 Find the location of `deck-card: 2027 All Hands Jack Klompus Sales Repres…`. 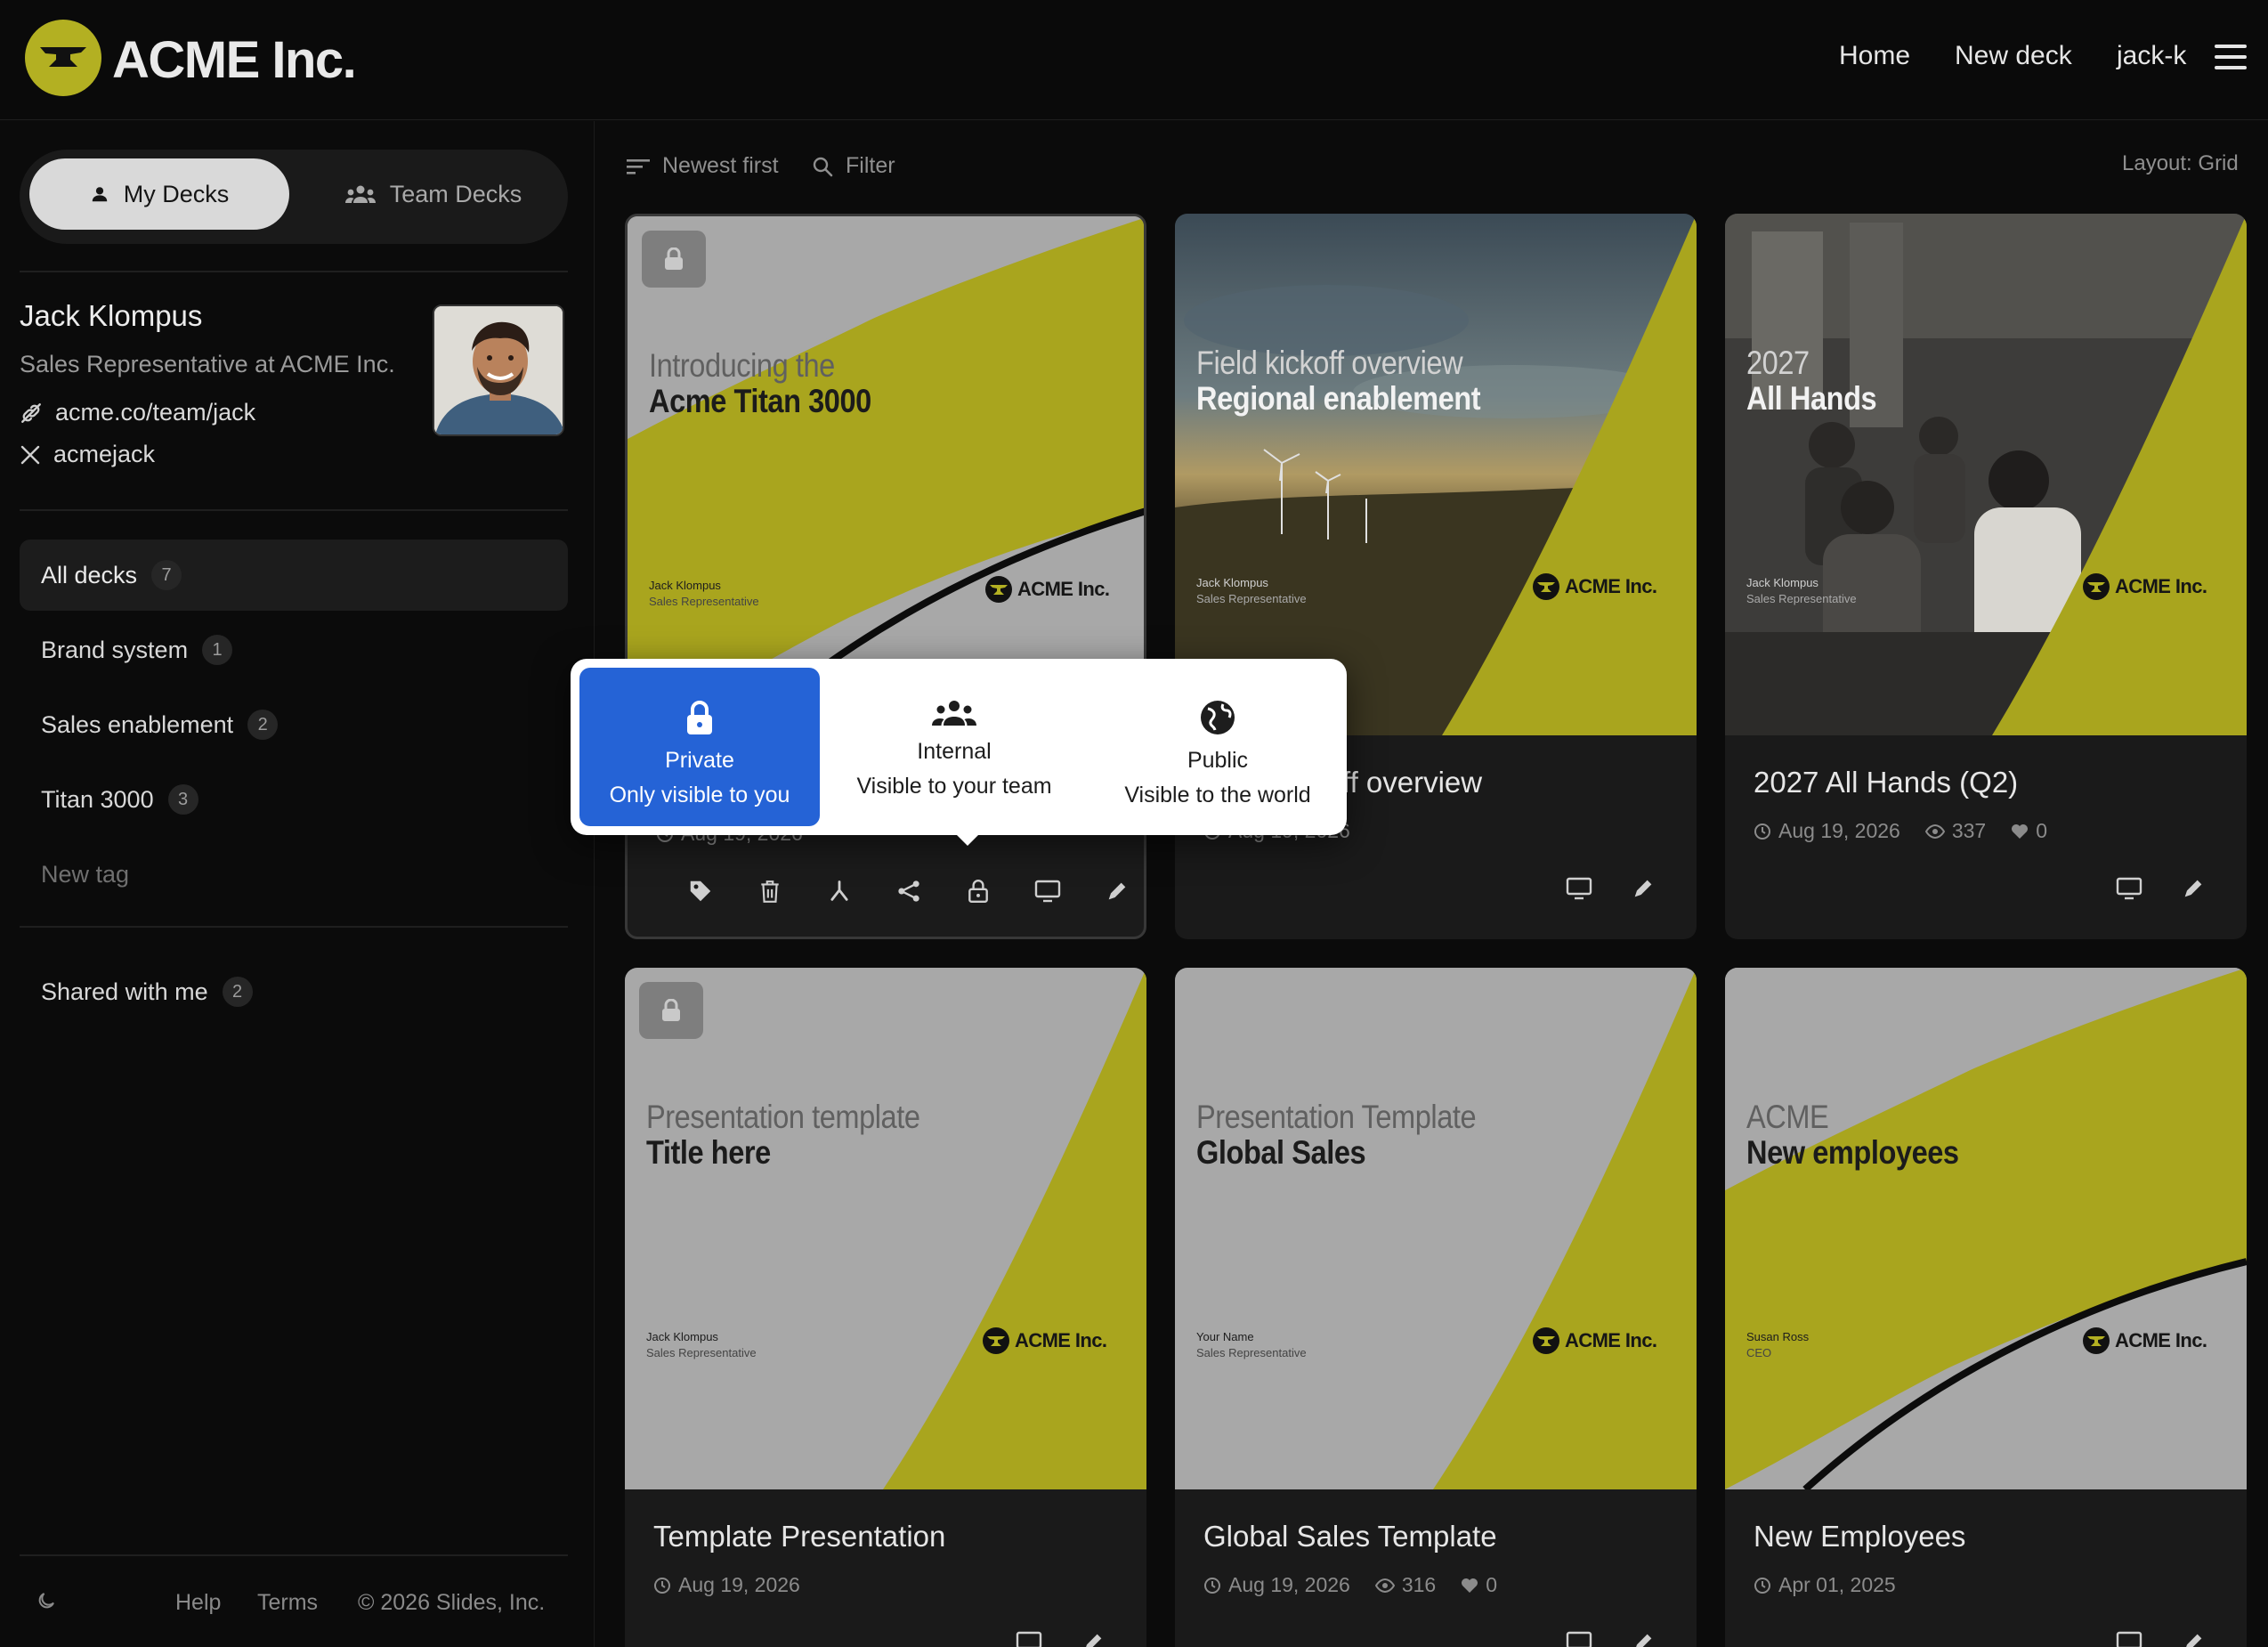

deck-card: 2027 All Hands Jack Klompus Sales Repres… is located at coordinates (1986, 576).